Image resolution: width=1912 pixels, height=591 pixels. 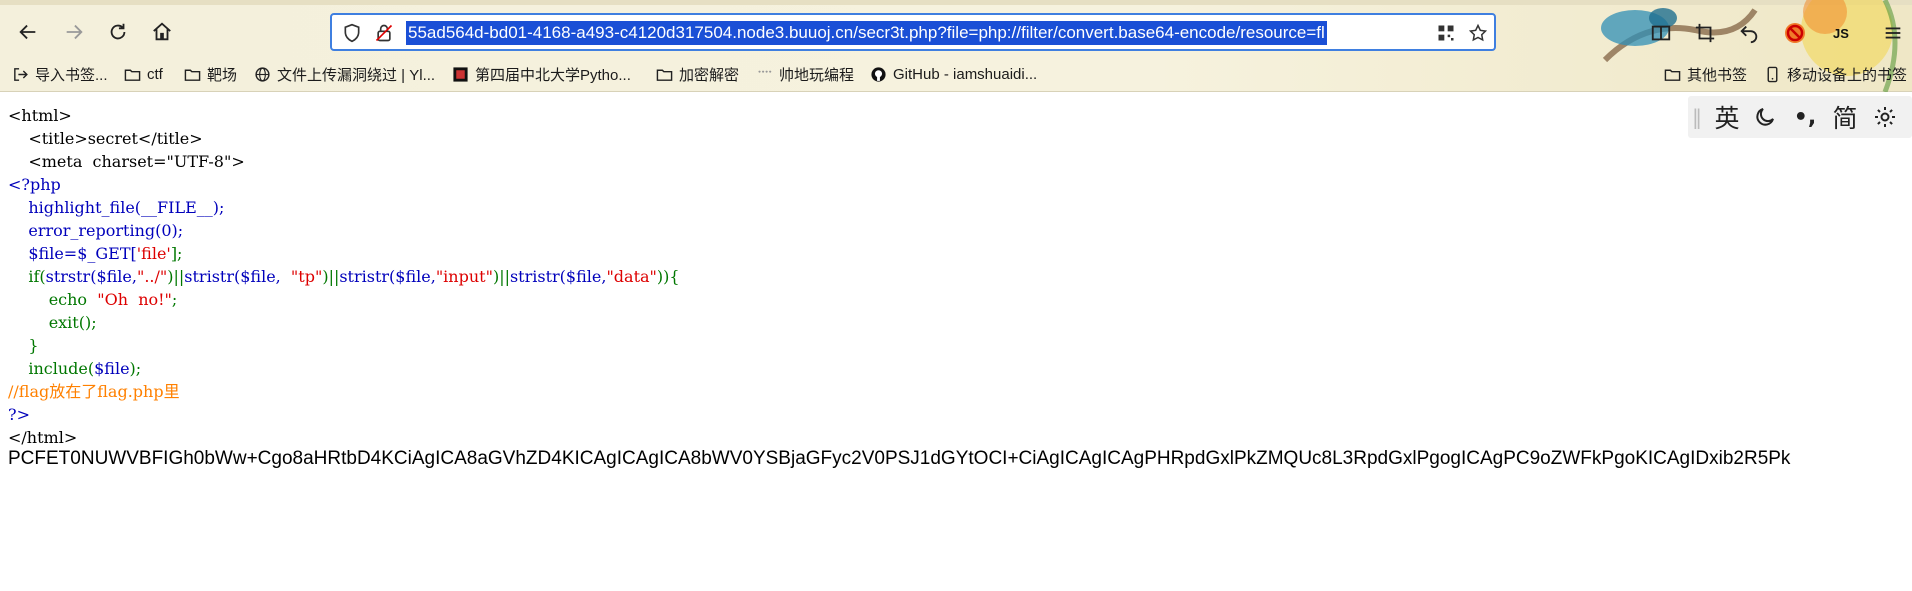 I want to click on code-line: <?php, so click(x=34, y=184).